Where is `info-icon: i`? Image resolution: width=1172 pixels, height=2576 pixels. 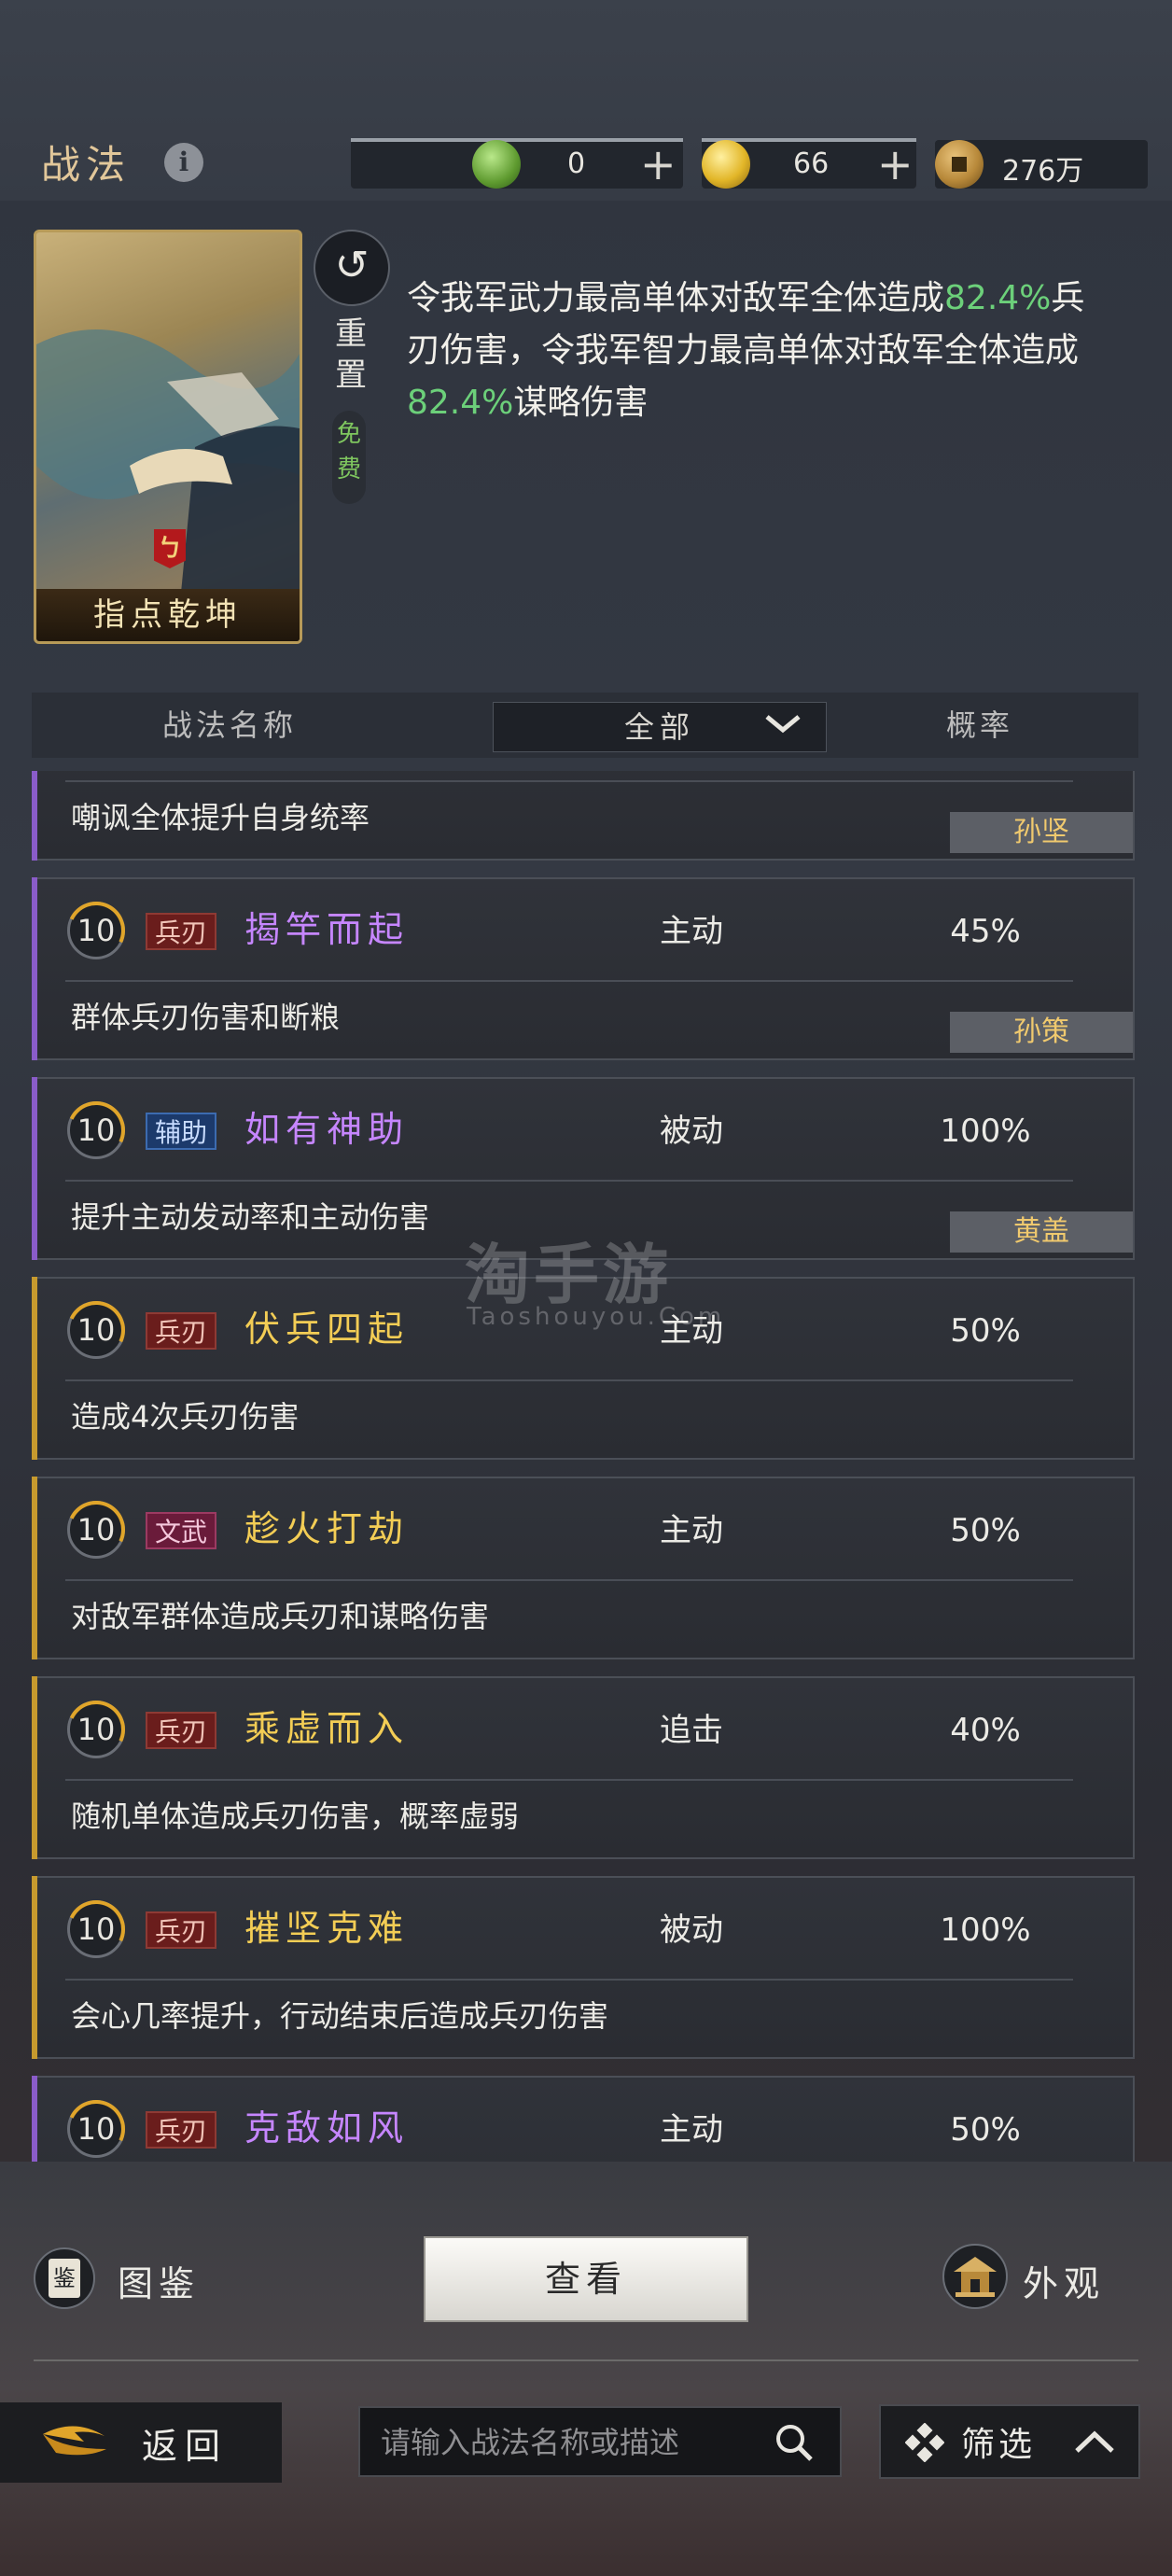 info-icon: i is located at coordinates (183, 162).